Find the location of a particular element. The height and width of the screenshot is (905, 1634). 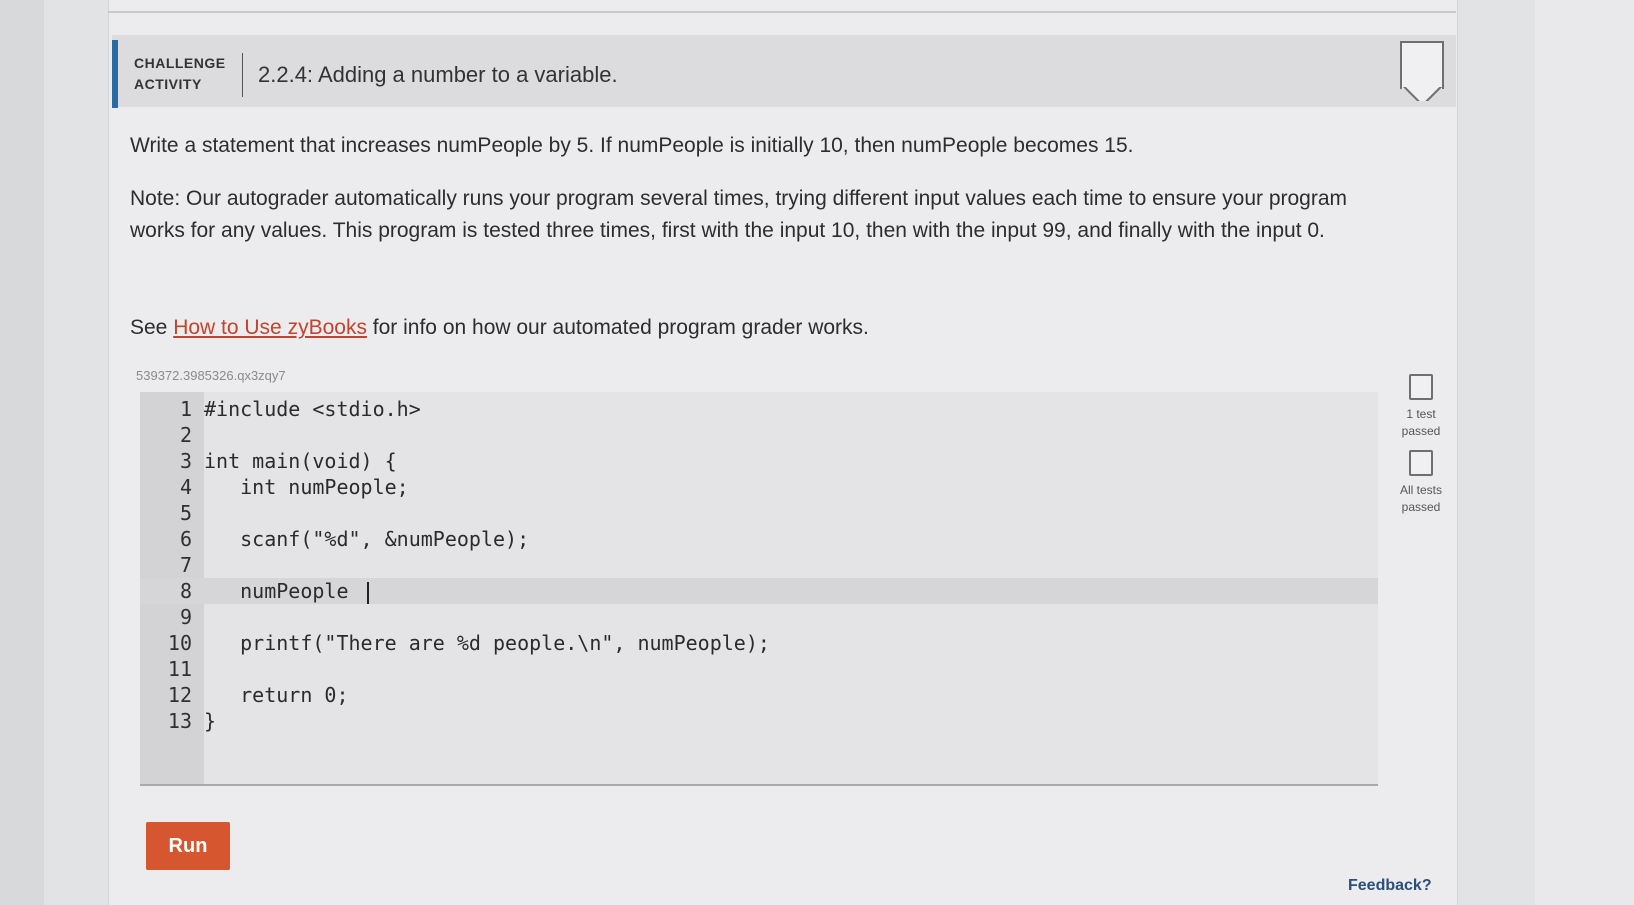

code-line: 11 is located at coordinates (759, 669).